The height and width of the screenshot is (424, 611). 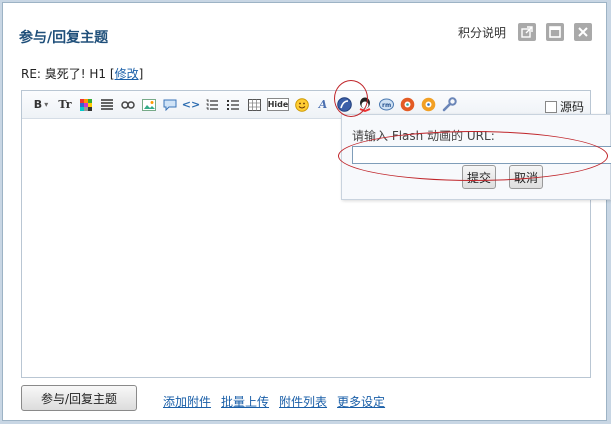 I want to click on smiley-icon, so click(x=302, y=105).